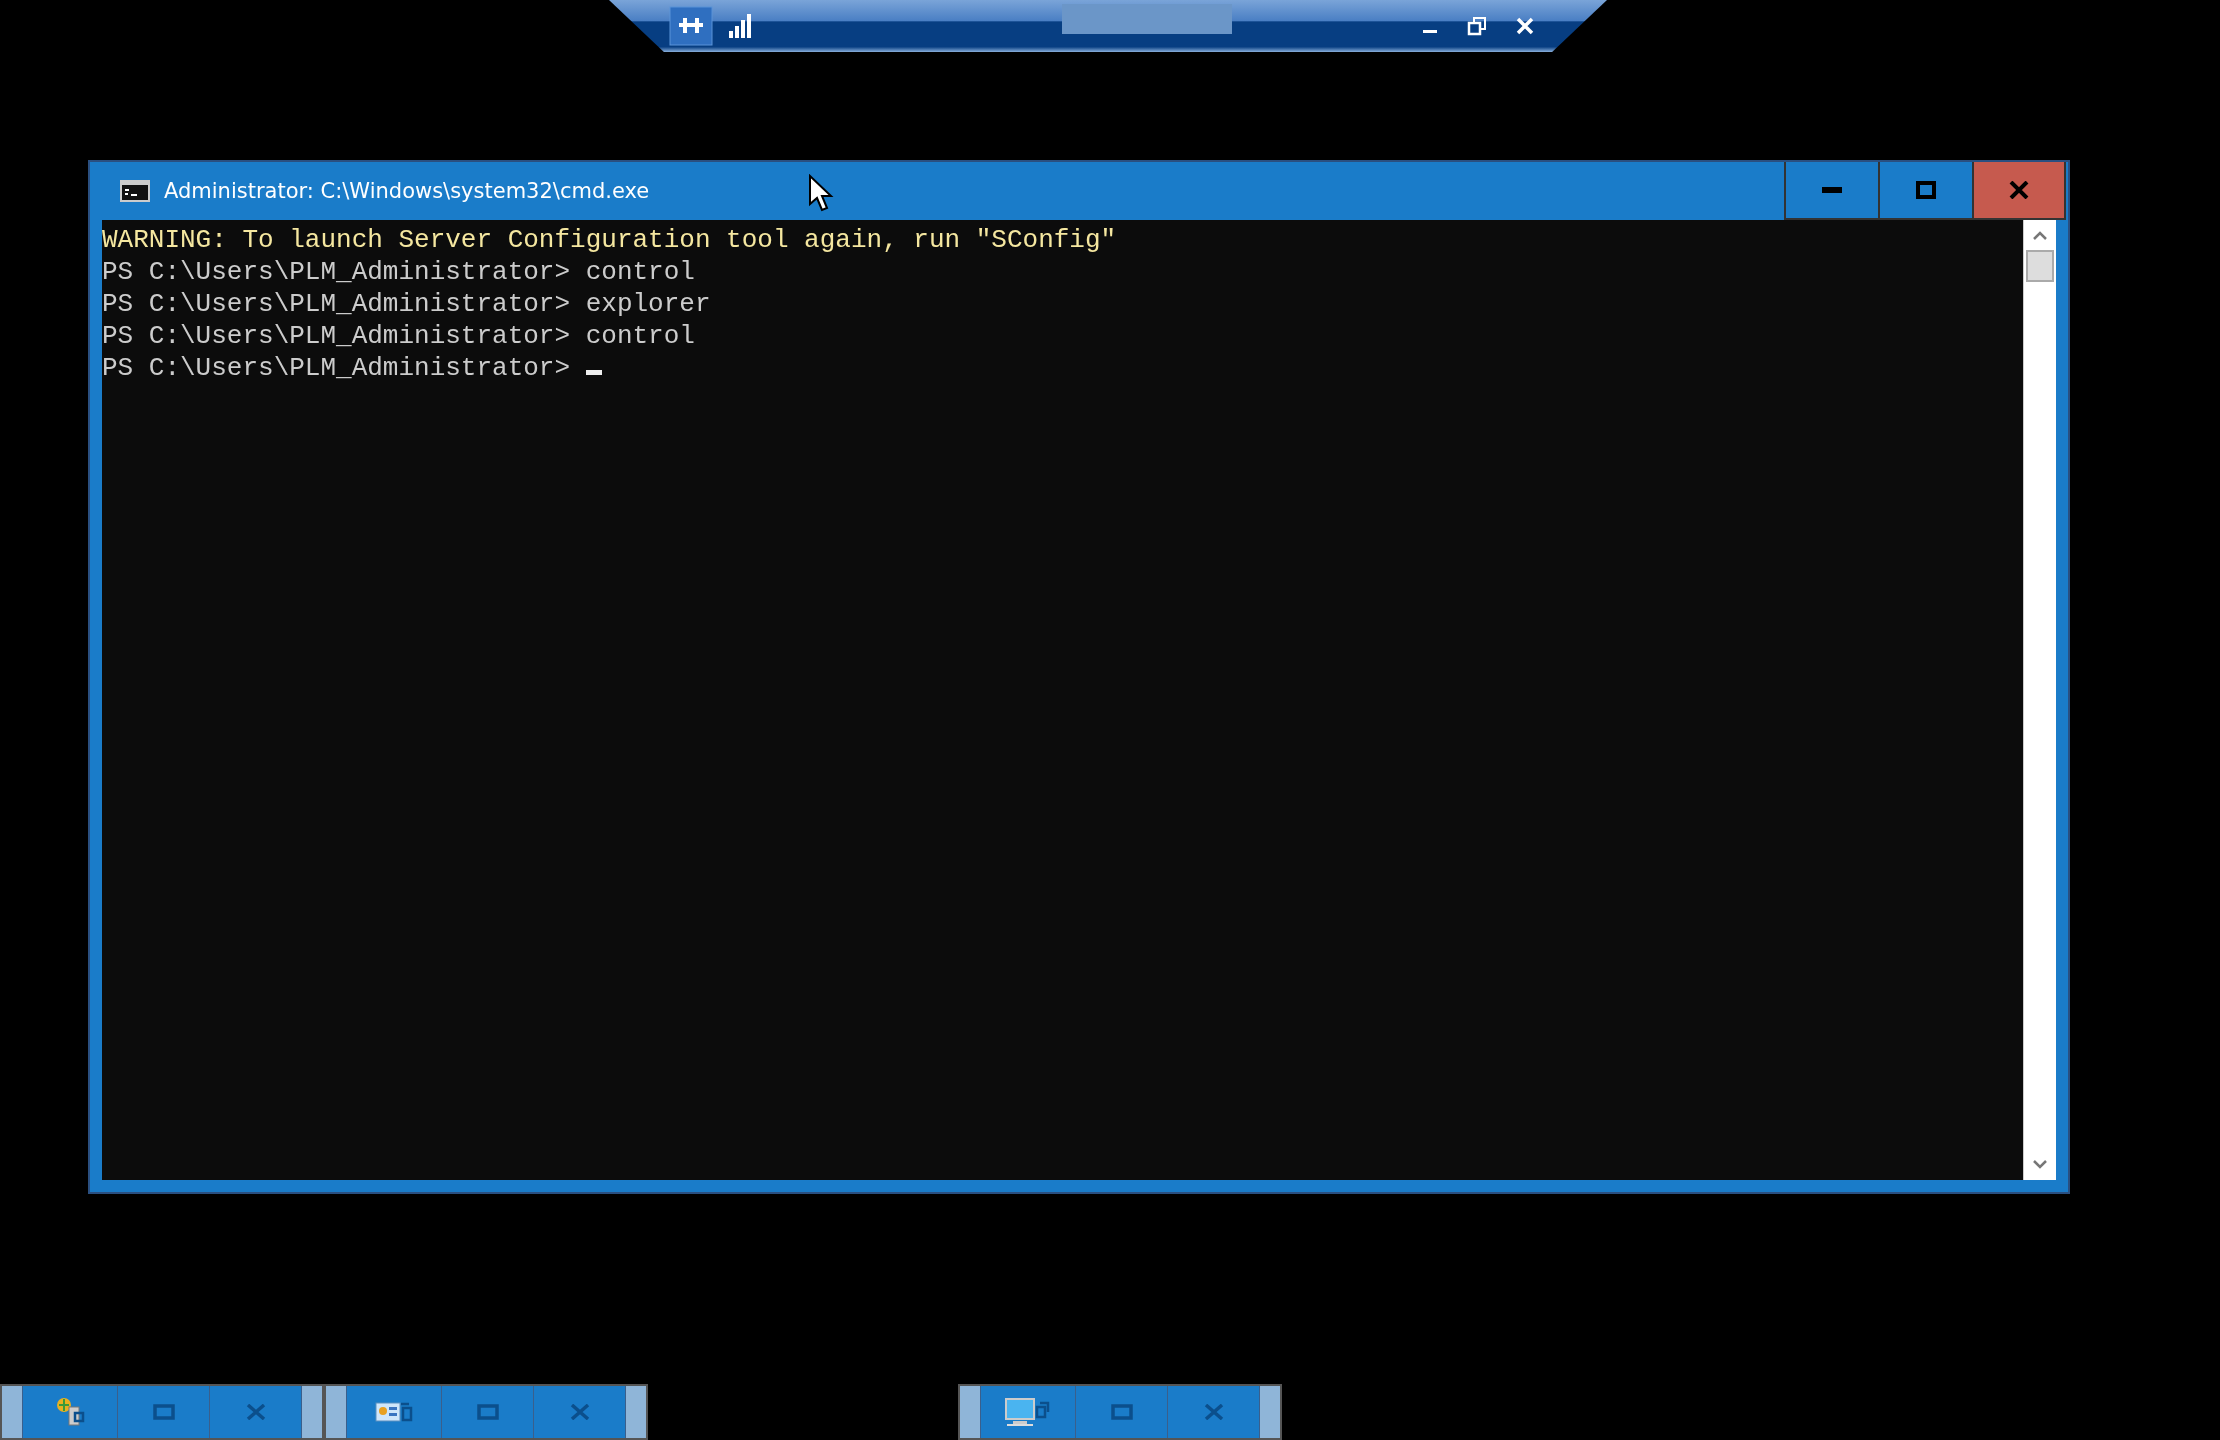 This screenshot has height=1440, width=2220. What do you see at coordinates (740, 26) in the screenshot?
I see `signal-icon` at bounding box center [740, 26].